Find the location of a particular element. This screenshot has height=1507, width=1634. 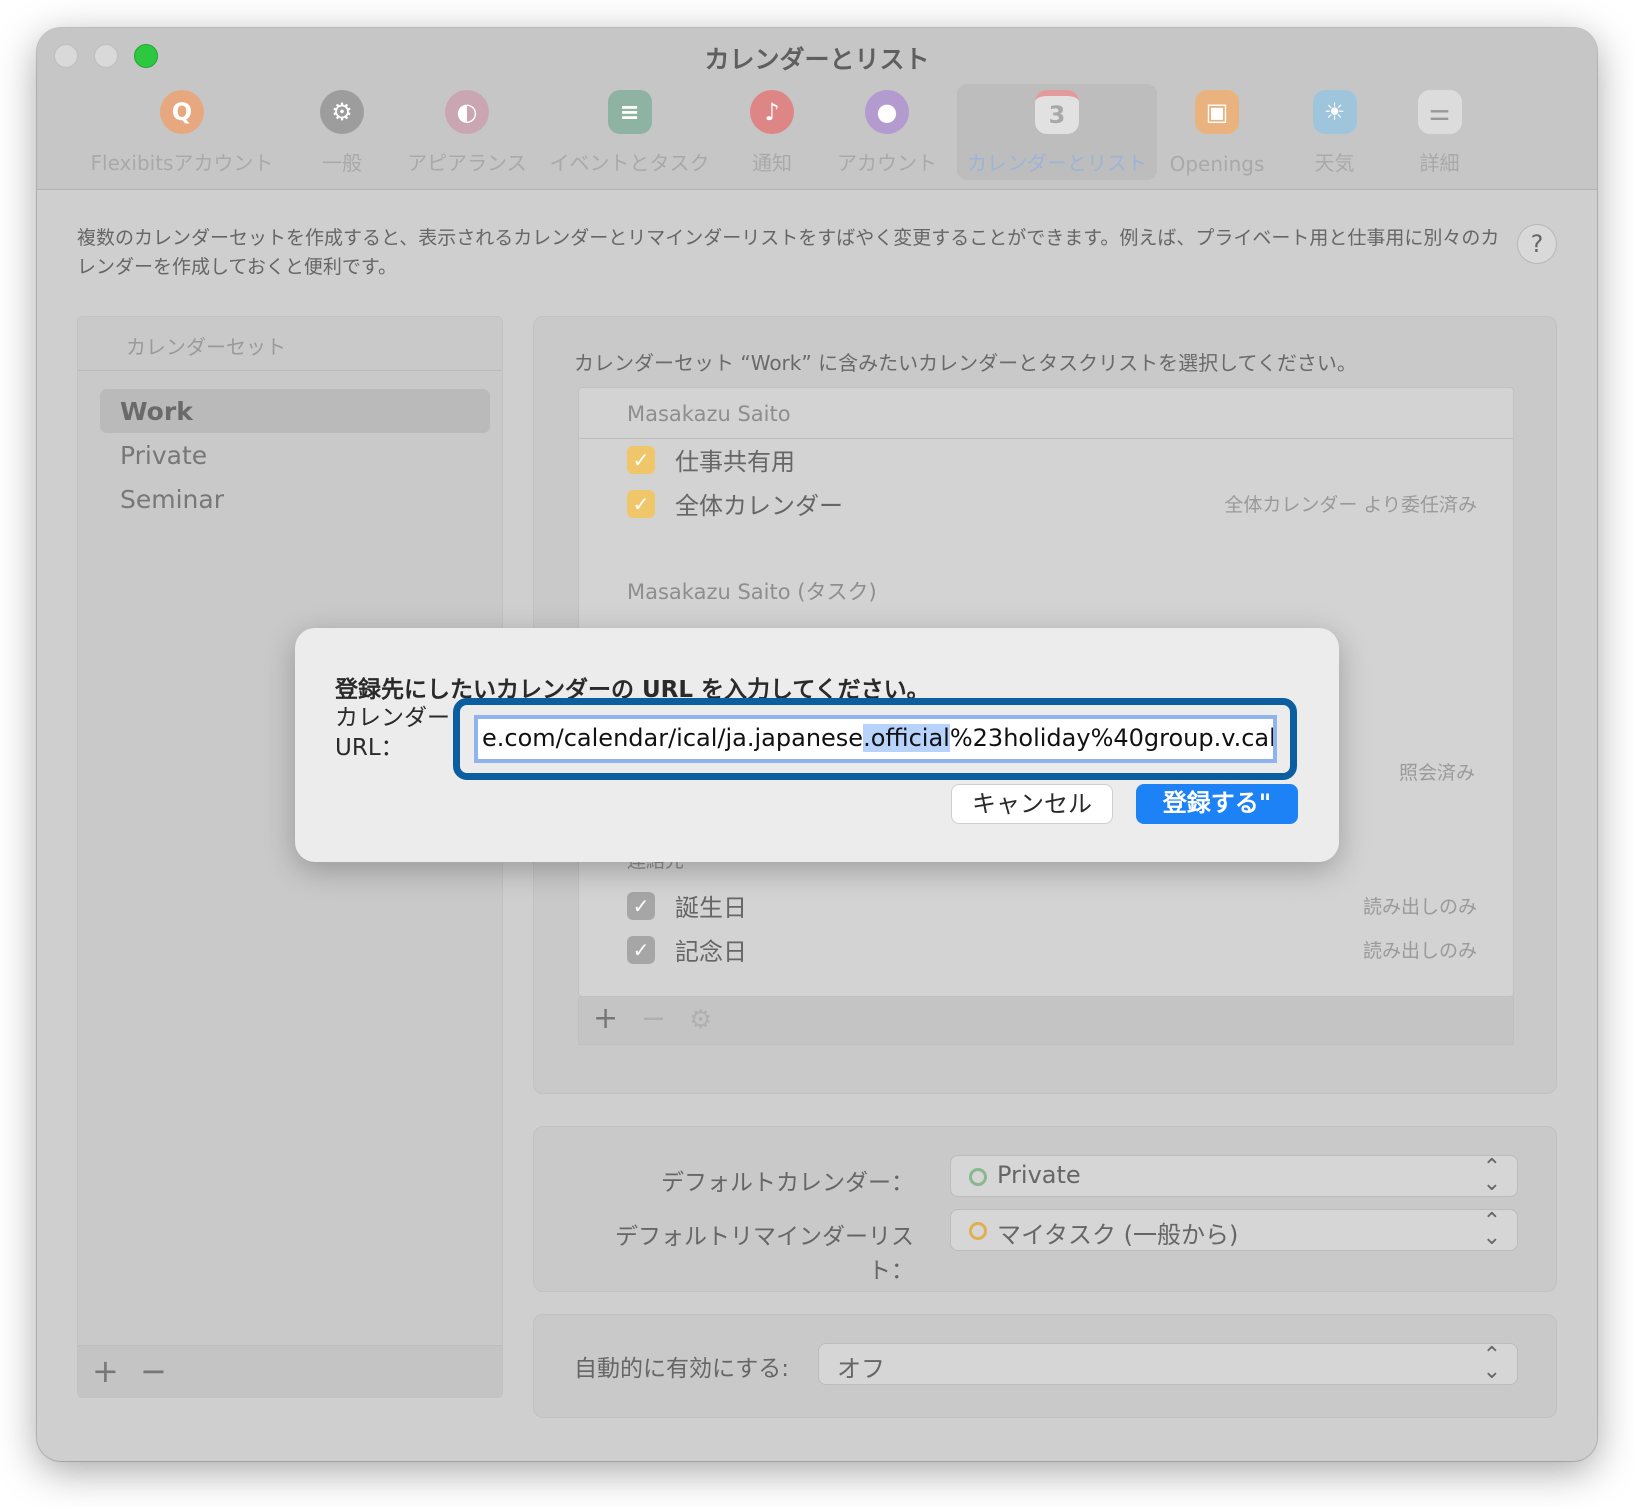

remove-calendar-button: − is located at coordinates (653, 1018).